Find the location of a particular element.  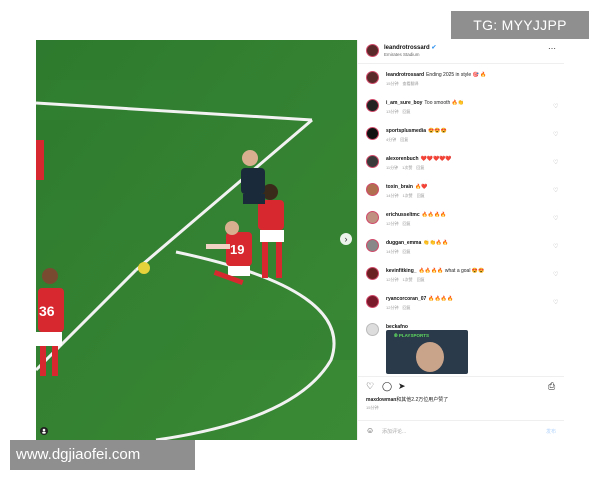

post-time: 15分钟 is located at coordinates (372, 407).